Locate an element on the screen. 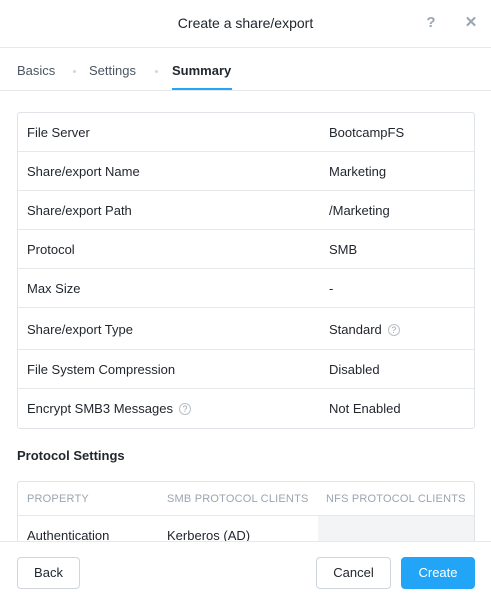 Image resolution: width=491 pixels, height=596 pixels. summary-value: /Marketing is located at coordinates (359, 210).